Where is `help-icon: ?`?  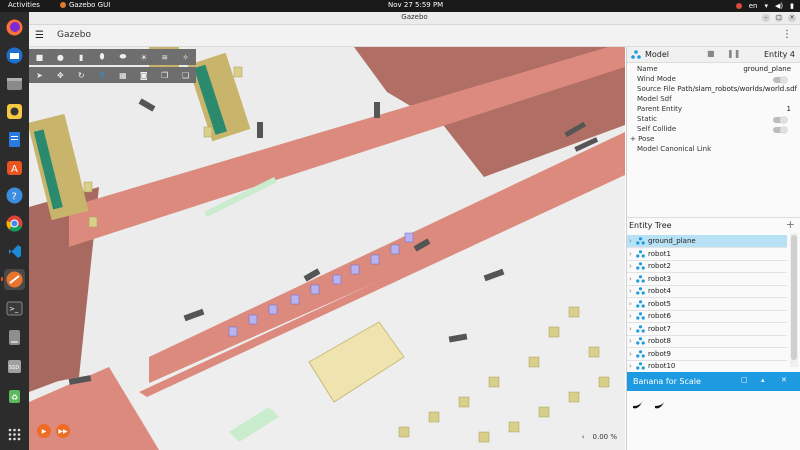 help-icon: ? is located at coordinates (14, 195).